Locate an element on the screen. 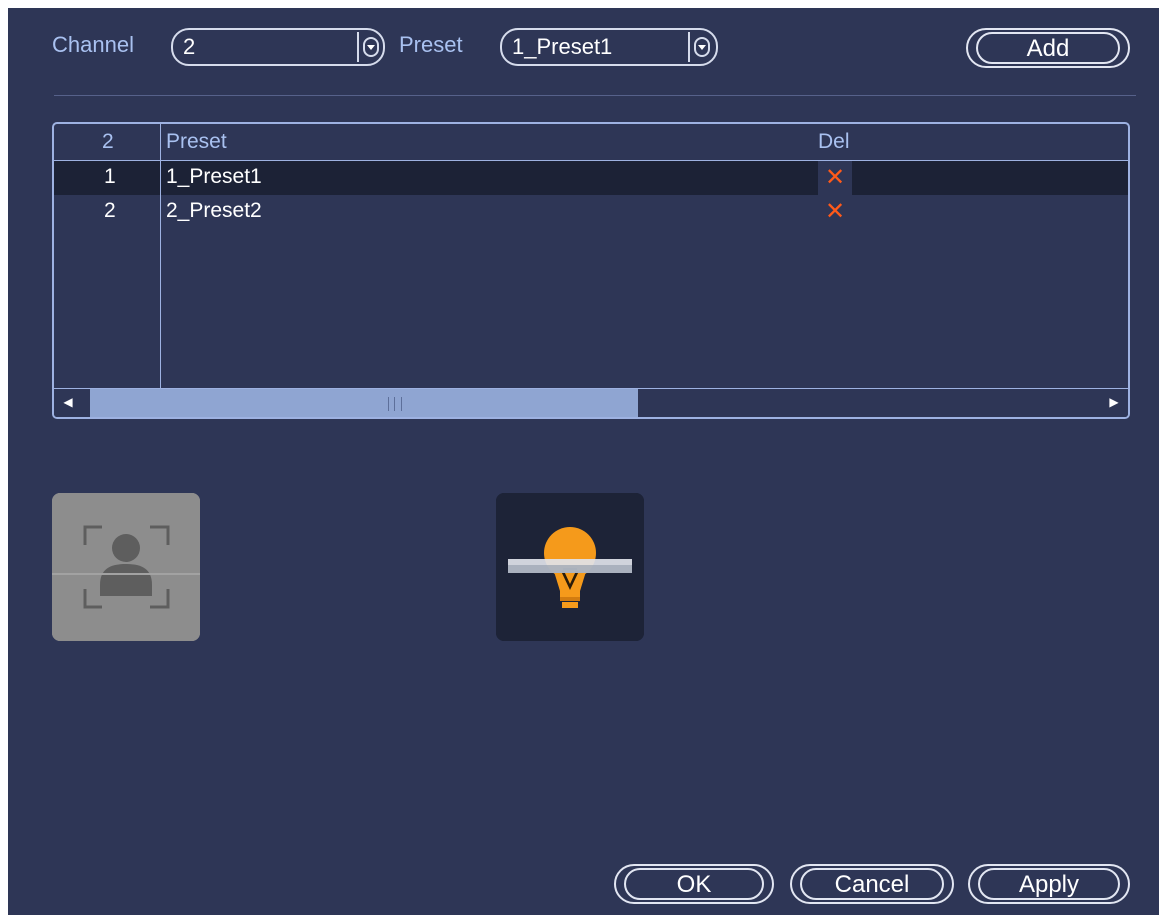 The width and height of the screenshot is (1159, 915). cancel-button-label: Cancel is located at coordinates (872, 884).